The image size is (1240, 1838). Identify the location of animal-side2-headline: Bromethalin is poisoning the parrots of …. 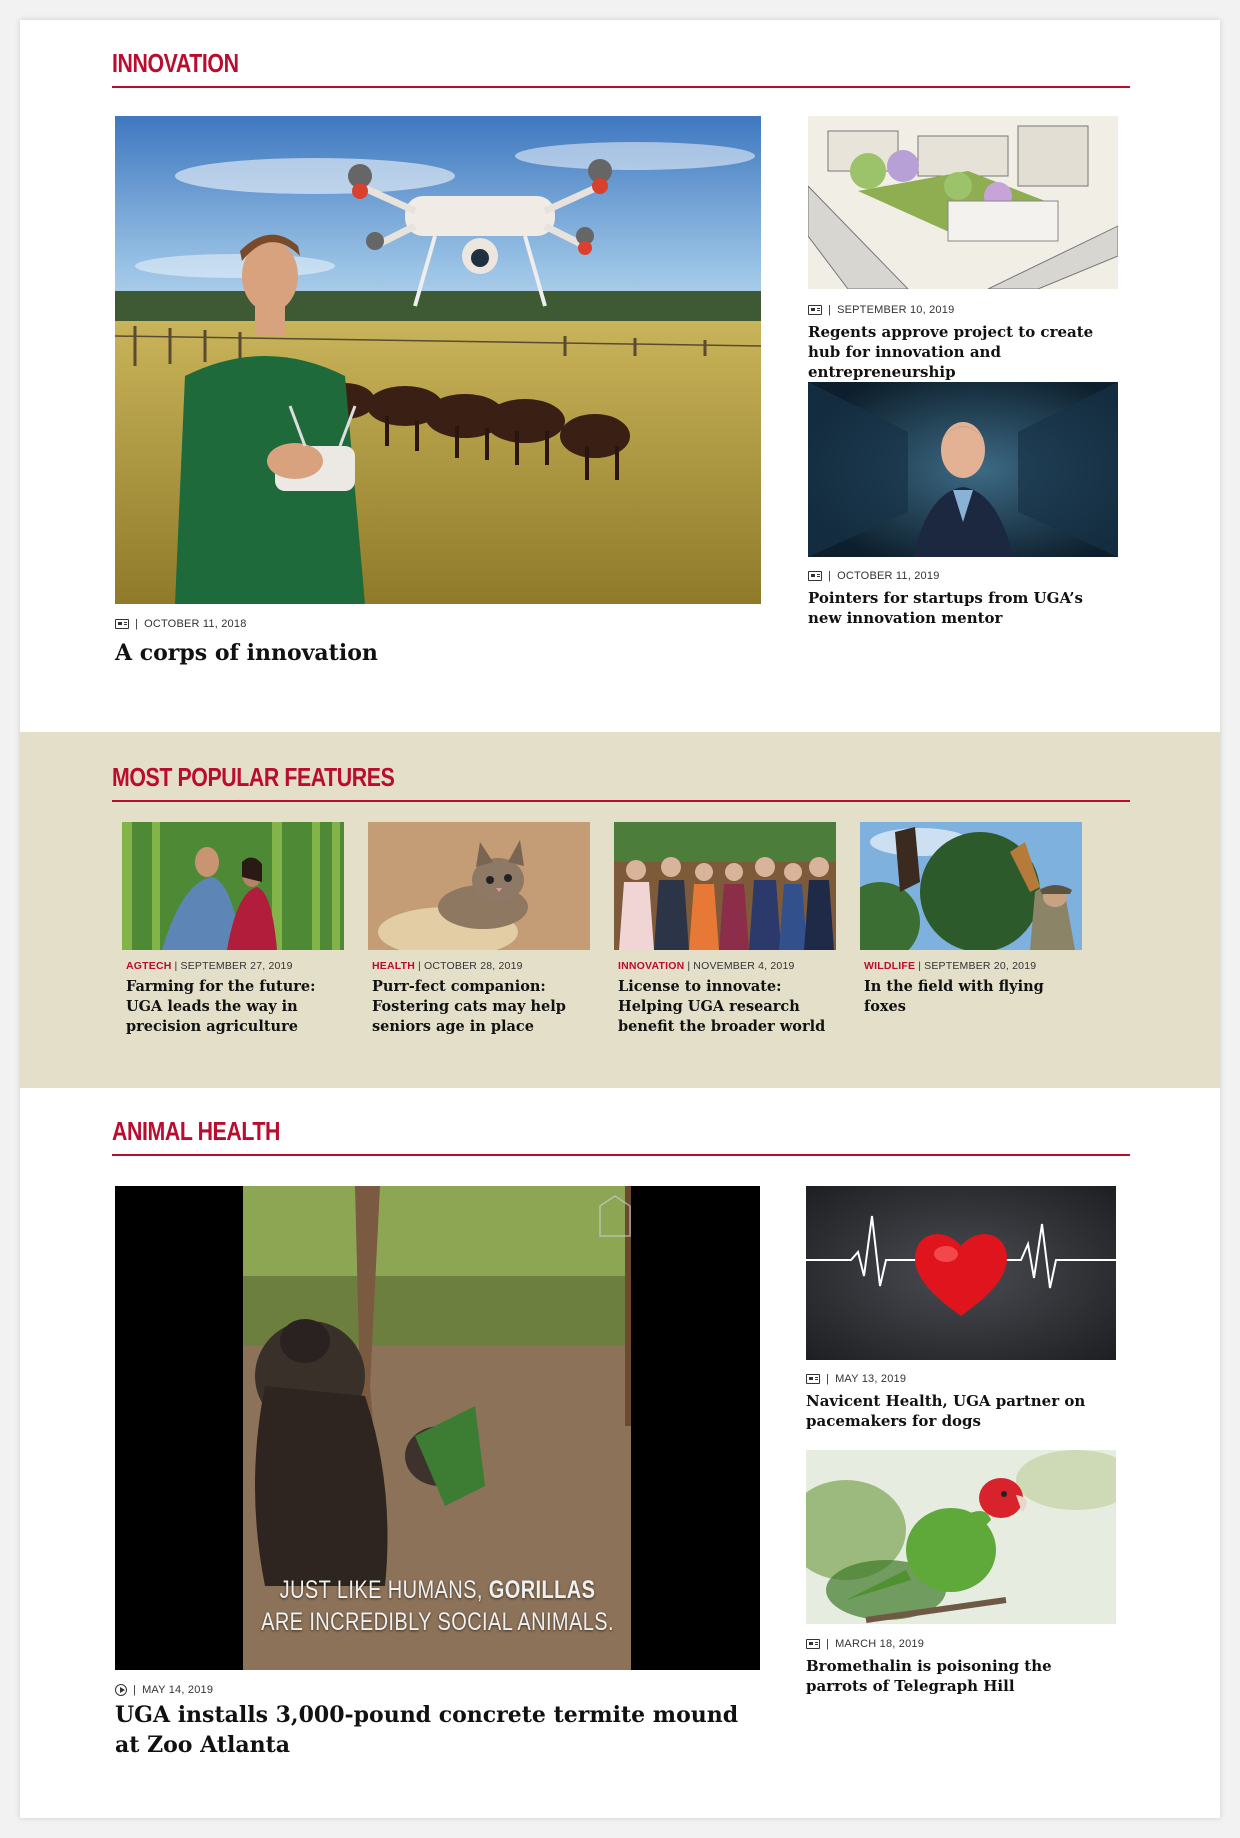
(956, 1676).